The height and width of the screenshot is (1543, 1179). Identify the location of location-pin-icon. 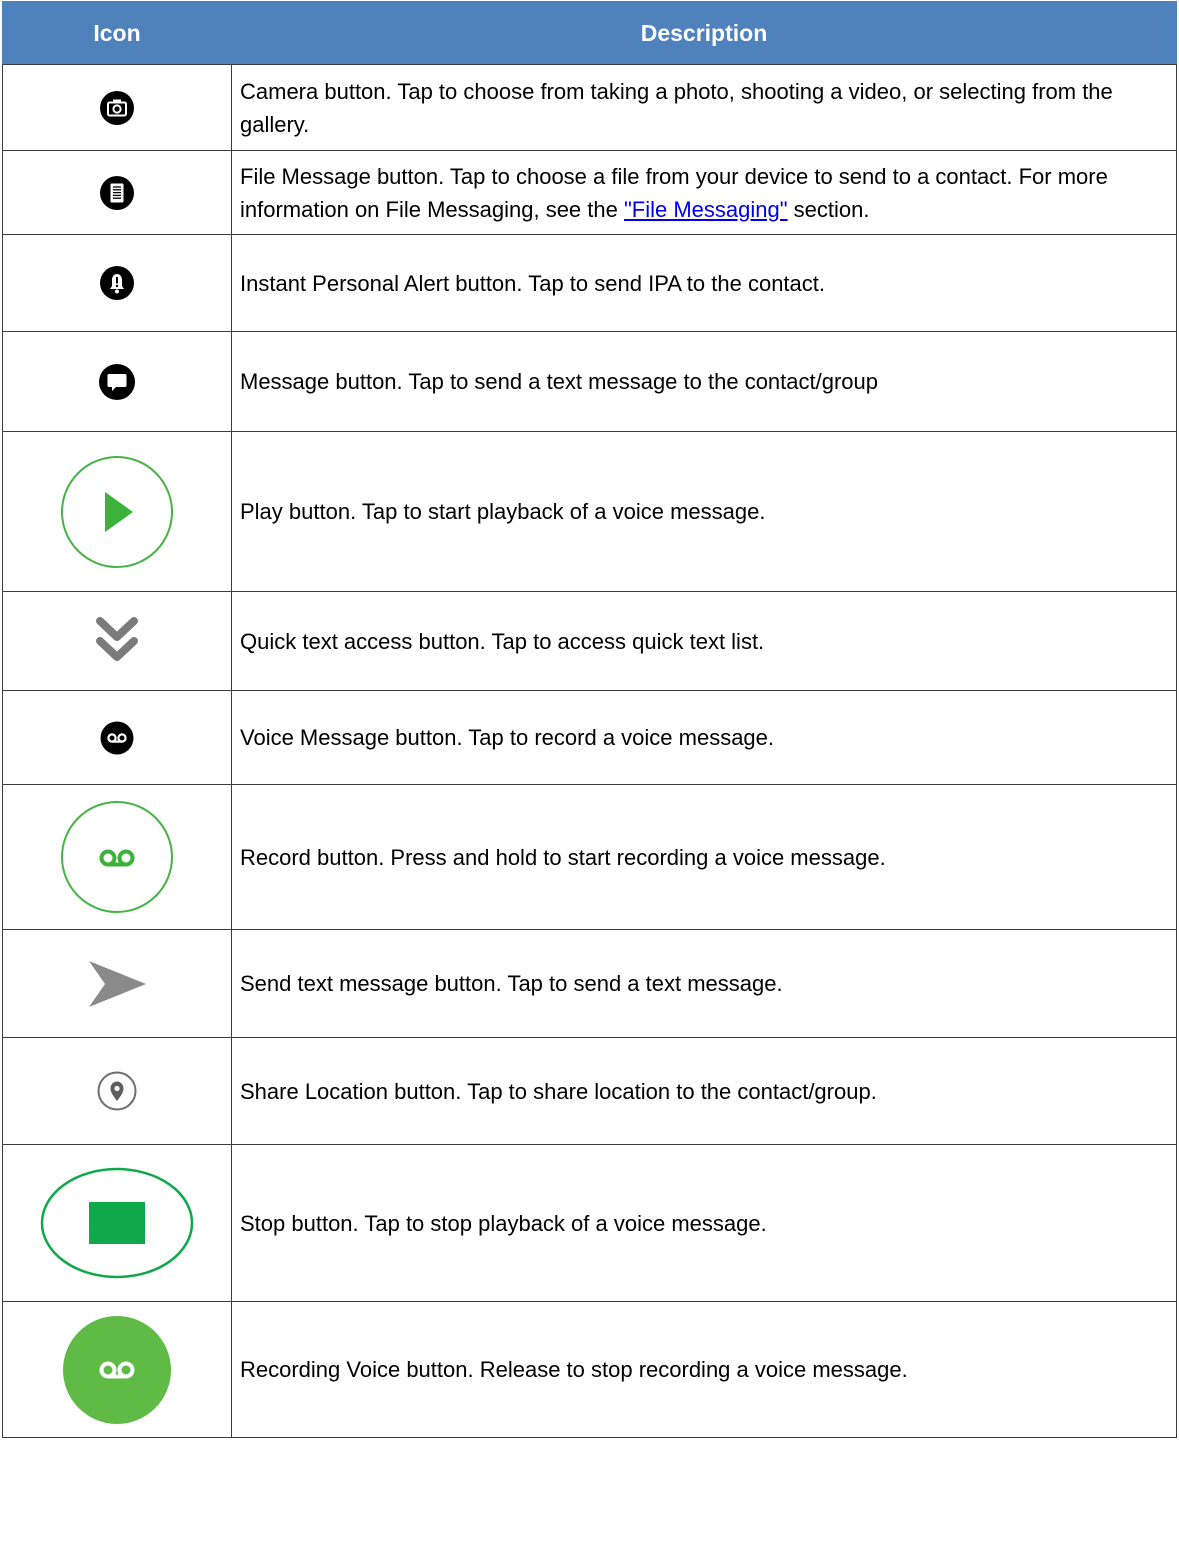
(117, 1091).